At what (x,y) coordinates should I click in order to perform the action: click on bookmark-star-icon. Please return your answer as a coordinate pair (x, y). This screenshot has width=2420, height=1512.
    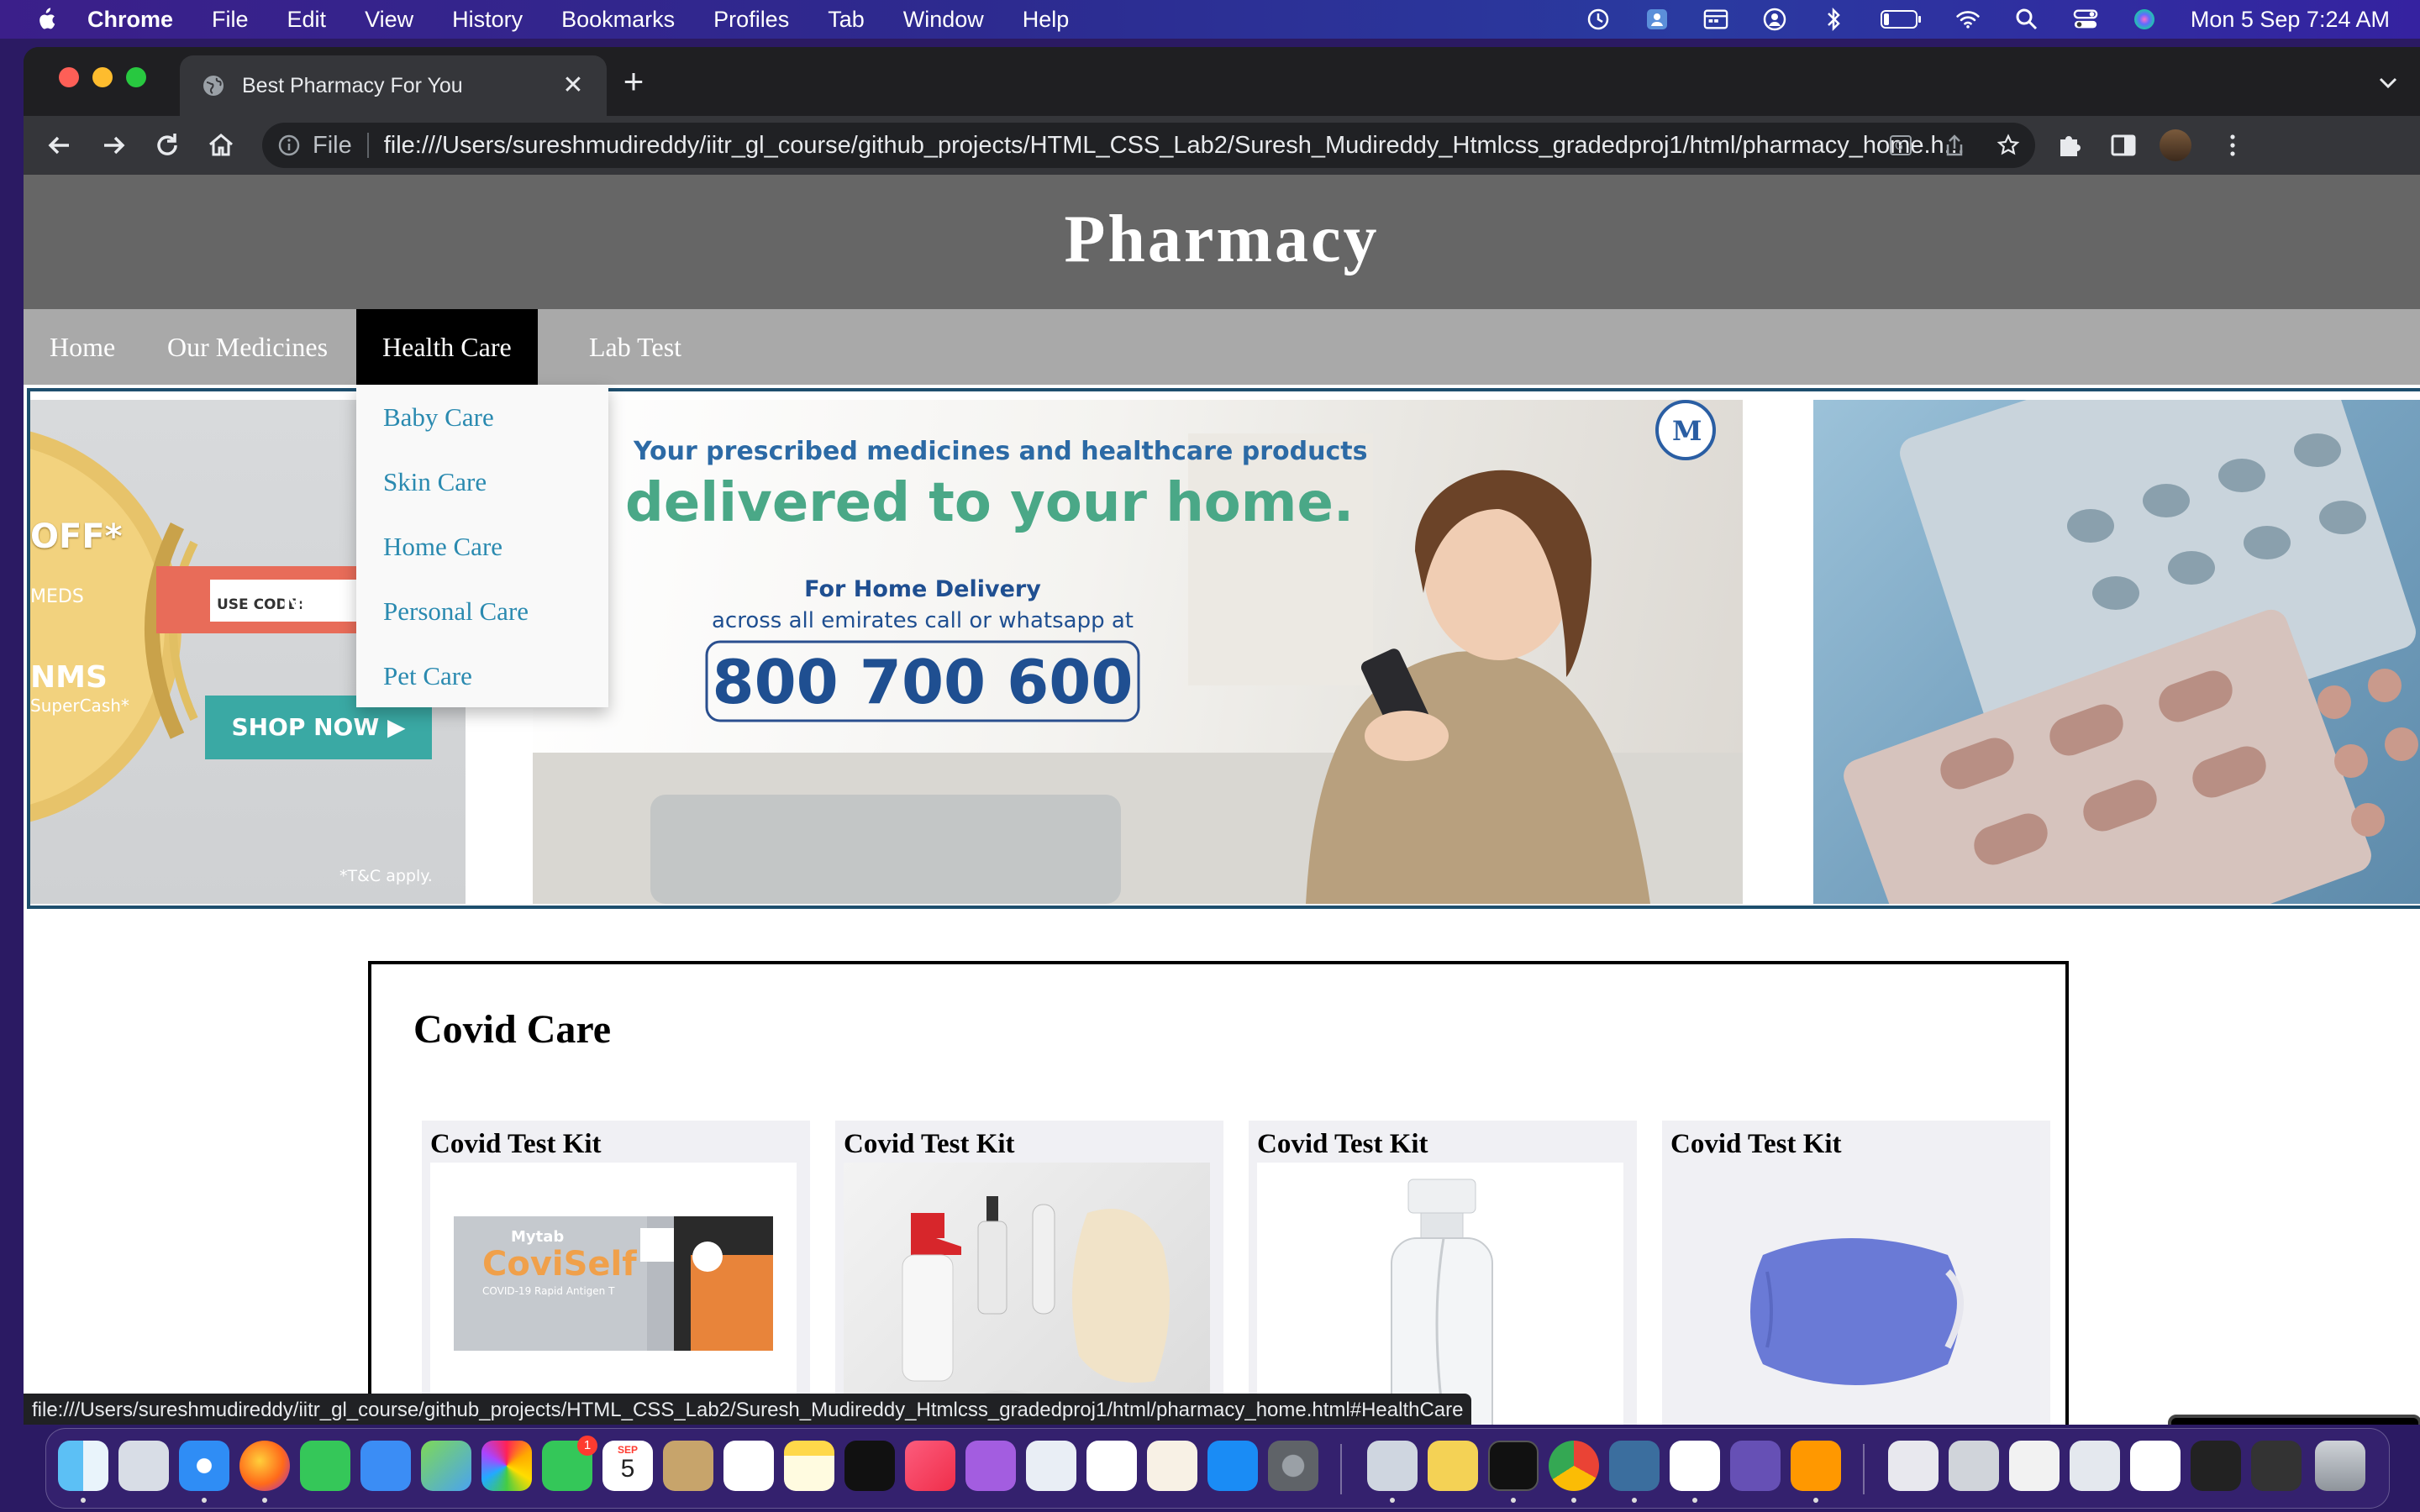
    Looking at the image, I should click on (2008, 145).